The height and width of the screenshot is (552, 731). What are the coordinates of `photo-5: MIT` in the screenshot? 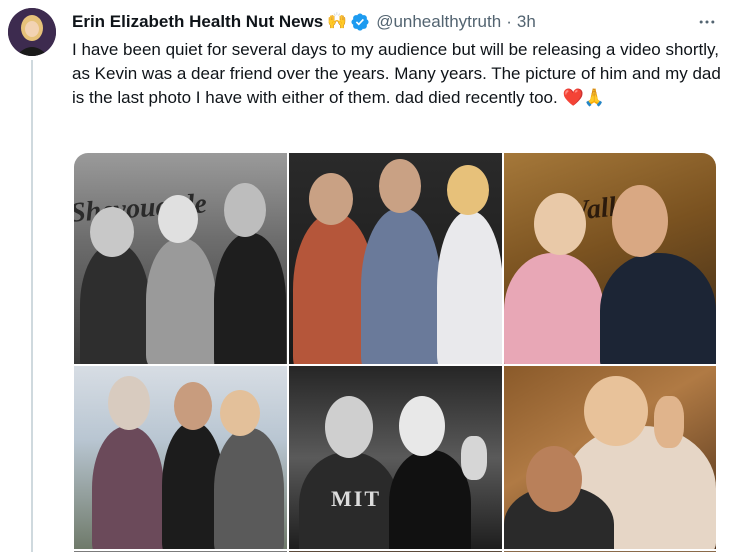 It's located at (395, 457).